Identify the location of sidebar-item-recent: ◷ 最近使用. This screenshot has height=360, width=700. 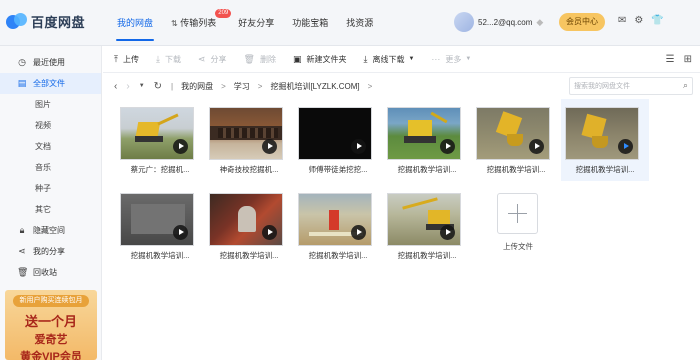
(50, 62).